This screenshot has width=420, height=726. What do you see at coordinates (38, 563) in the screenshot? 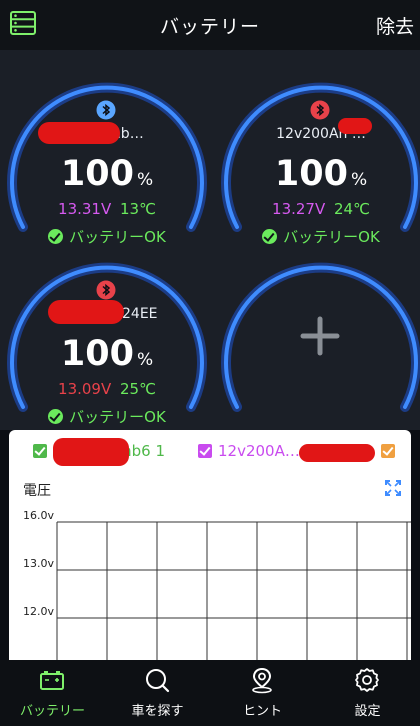
I see `y-tick-label: 13.0v` at bounding box center [38, 563].